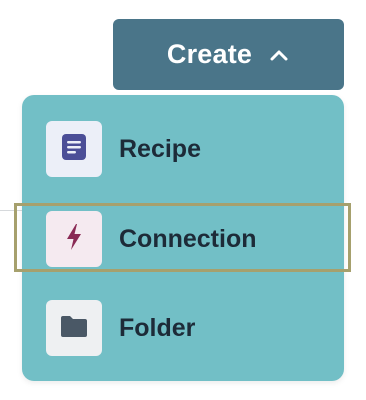  I want to click on folder-icon-tile, so click(74, 328).